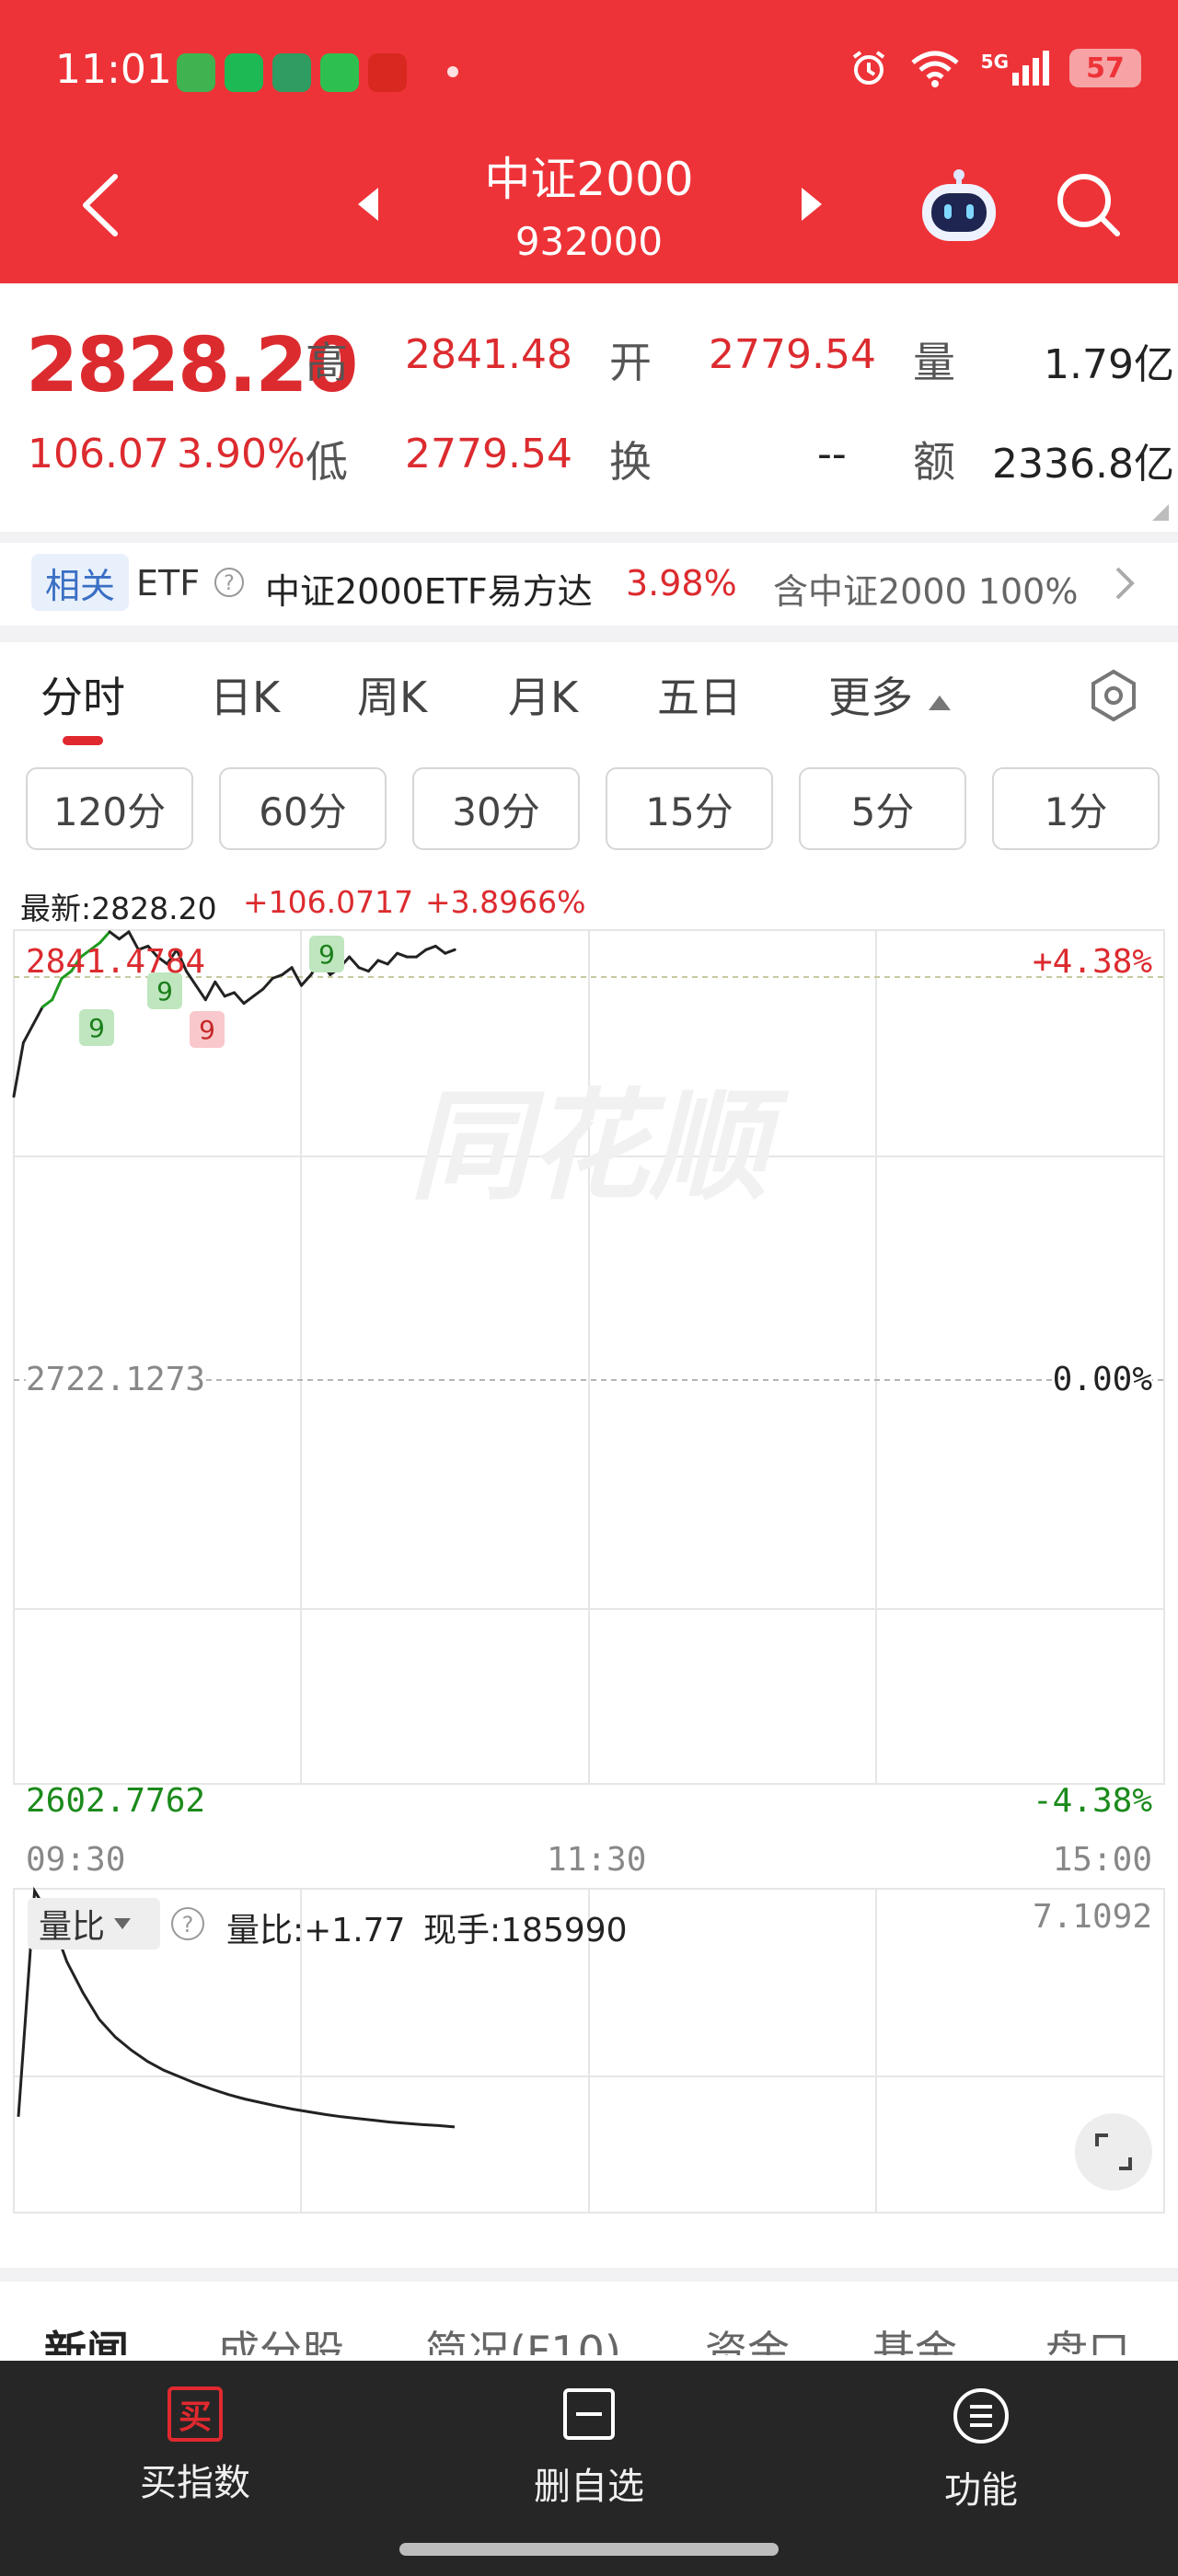 This screenshot has width=1178, height=2576. I want to click on news-tabs: 新闻 成分股 简况(F10) 资金 基金 盘口, so click(589, 2318).